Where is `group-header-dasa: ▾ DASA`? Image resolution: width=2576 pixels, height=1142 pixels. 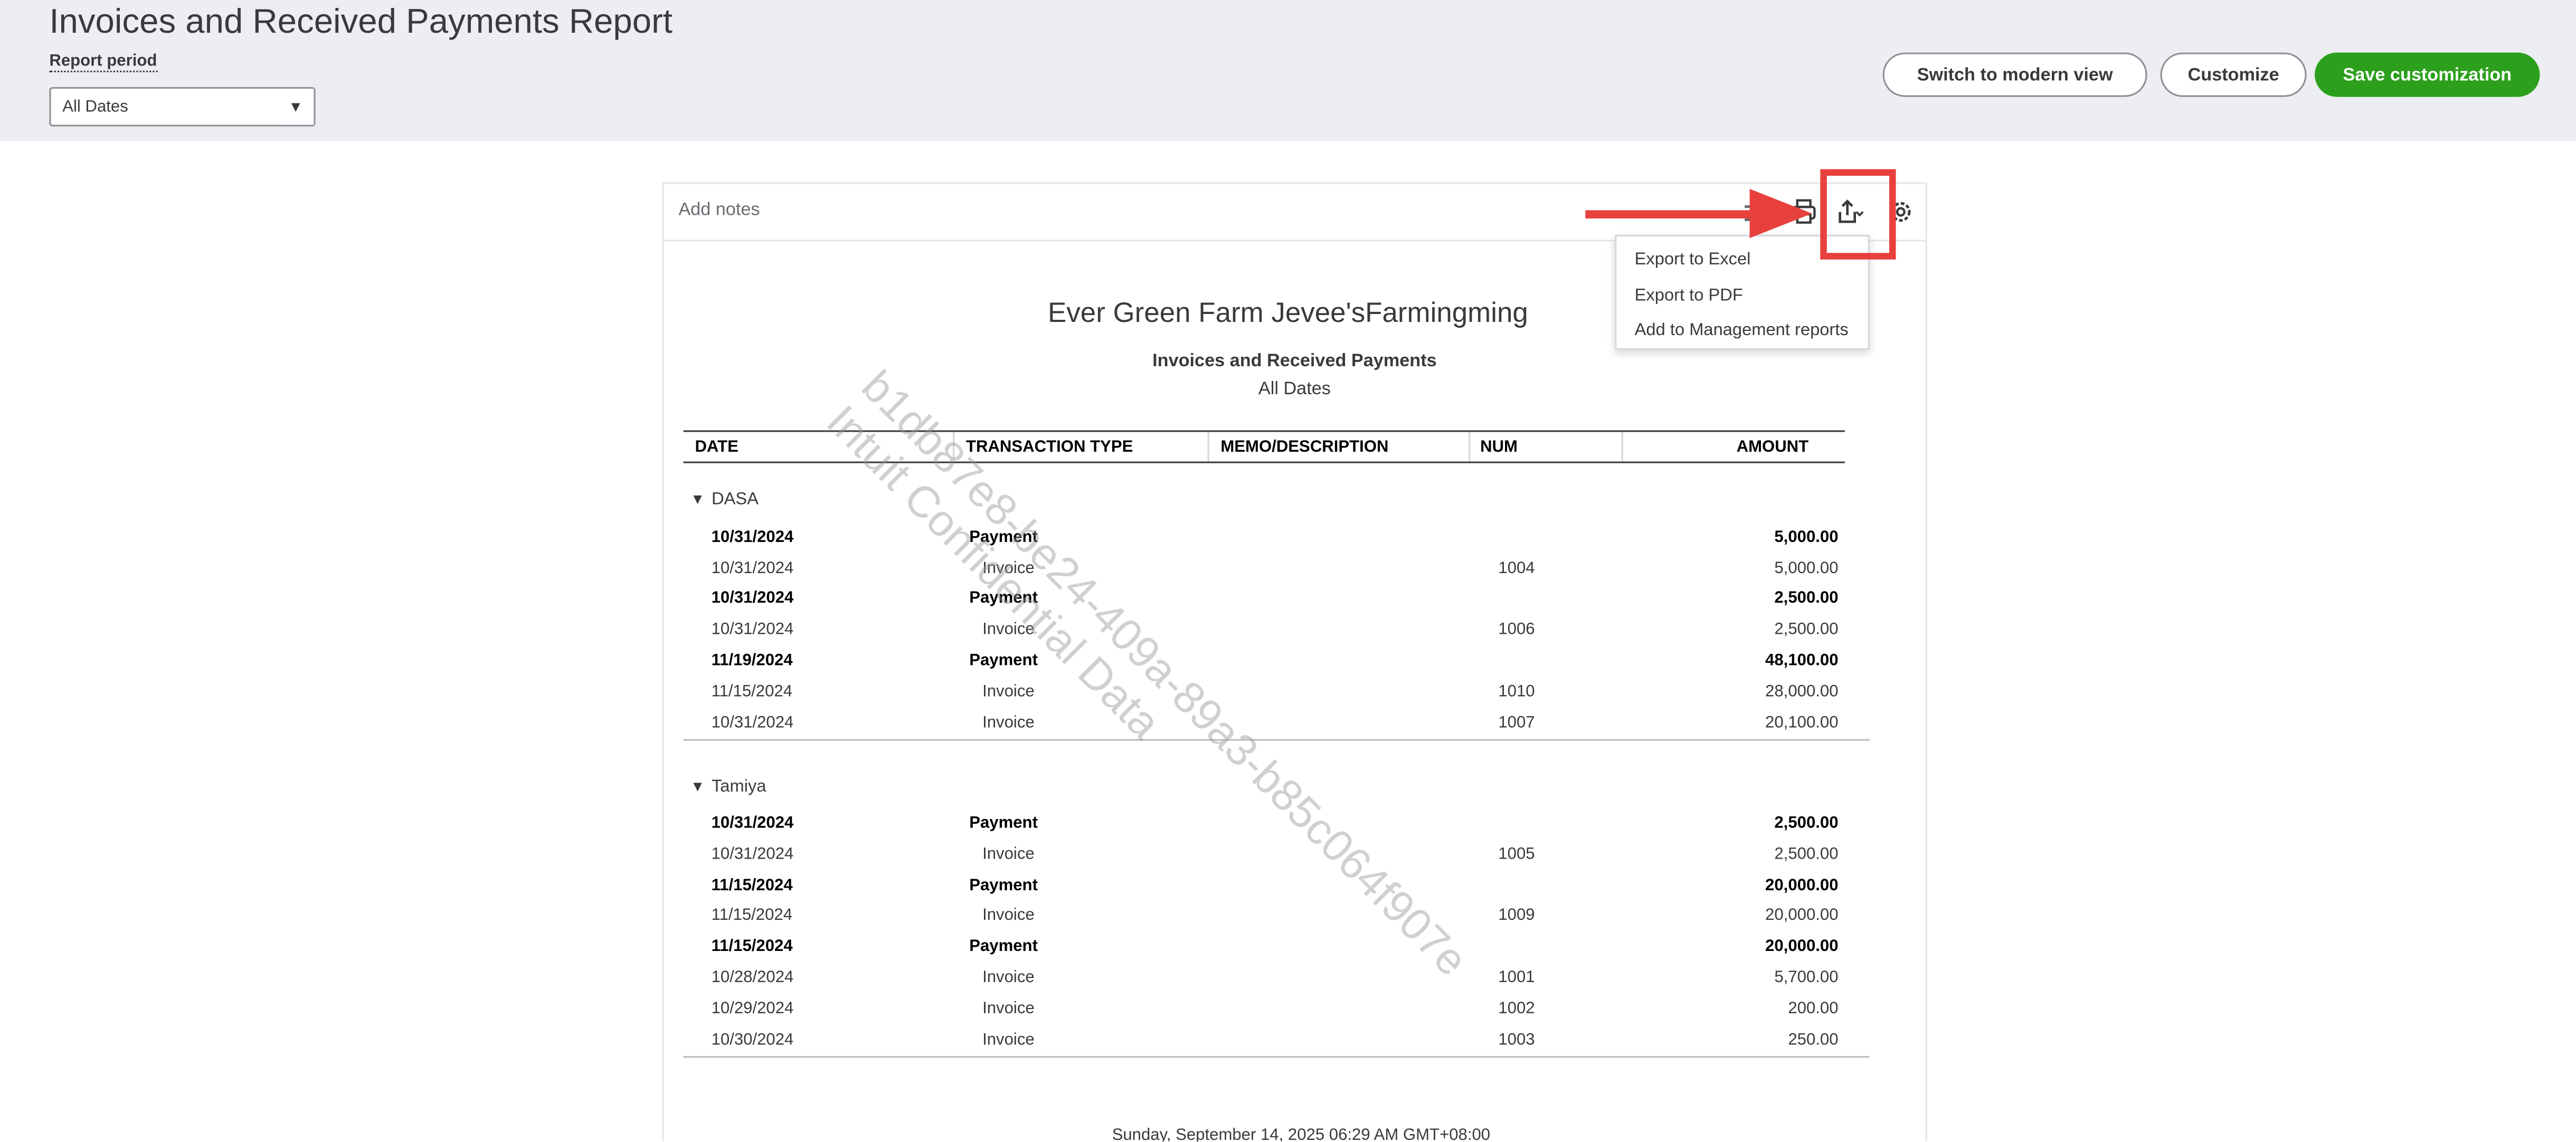
group-header-dasa: ▾ DASA is located at coordinates (726, 499).